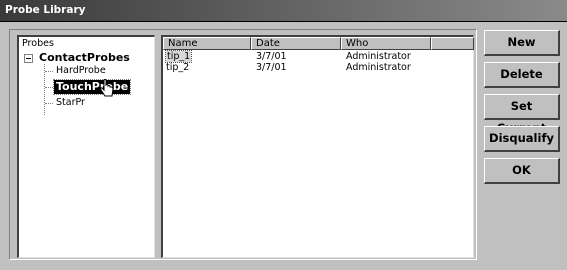 The height and width of the screenshot is (270, 567). I want to click on set-current-button: Set Current, so click(522, 114).